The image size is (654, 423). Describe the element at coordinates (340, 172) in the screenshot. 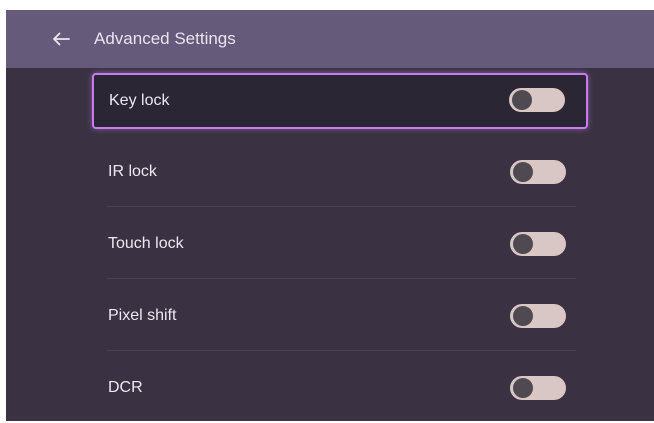

I see `setting-row-ir-lock: IR lock` at that location.